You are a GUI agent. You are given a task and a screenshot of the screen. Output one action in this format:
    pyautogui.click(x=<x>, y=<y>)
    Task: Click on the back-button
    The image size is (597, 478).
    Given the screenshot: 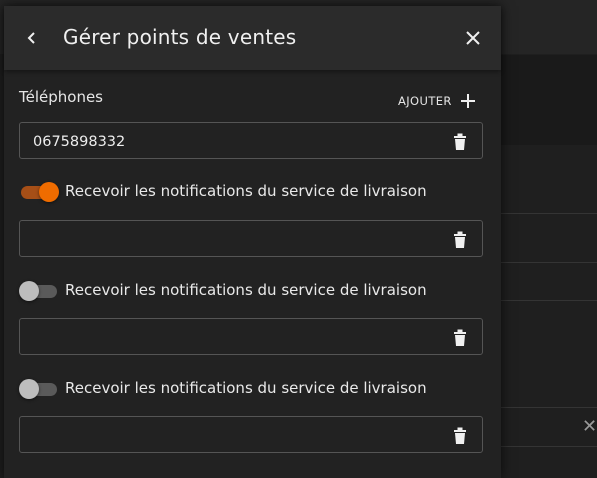 What is the action you would take?
    pyautogui.click(x=32, y=38)
    